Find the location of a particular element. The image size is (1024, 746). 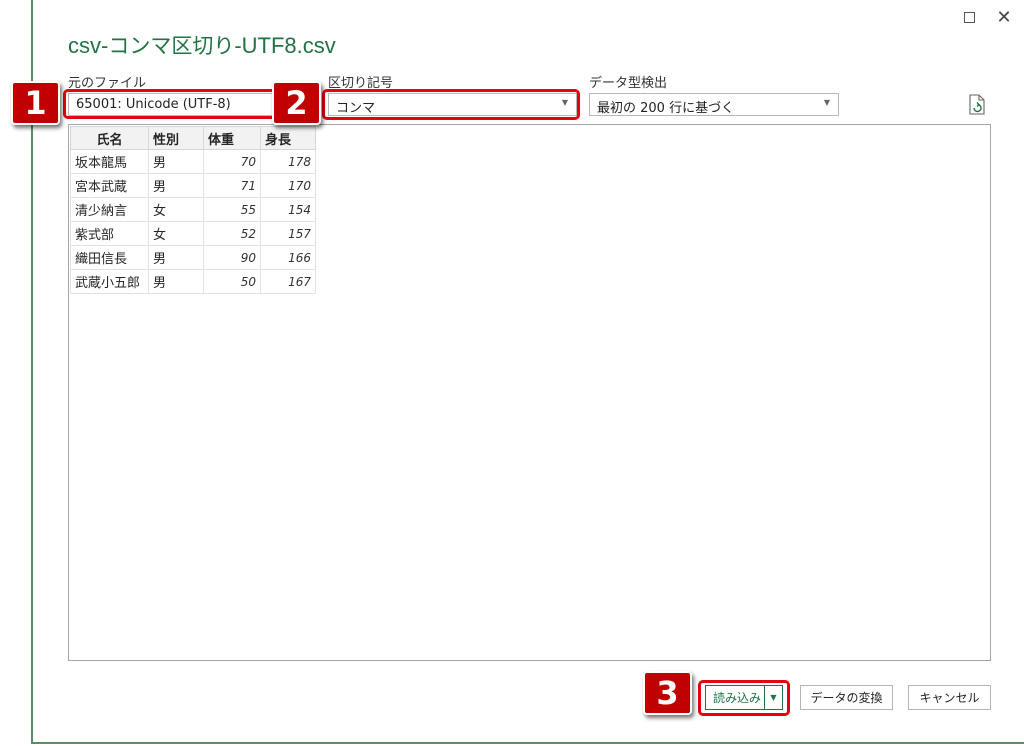

type-detection-label: データ型検出 is located at coordinates (628, 83).